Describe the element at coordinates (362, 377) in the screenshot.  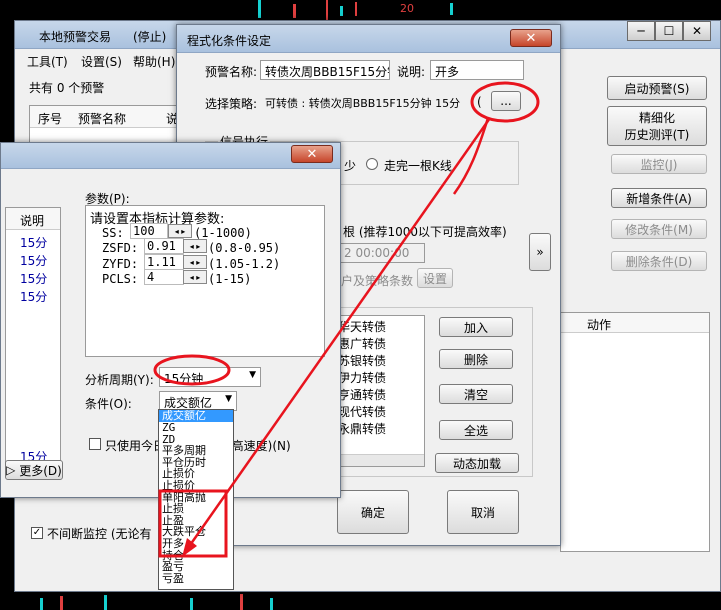
I see `stock-item: 伊力转债` at that location.